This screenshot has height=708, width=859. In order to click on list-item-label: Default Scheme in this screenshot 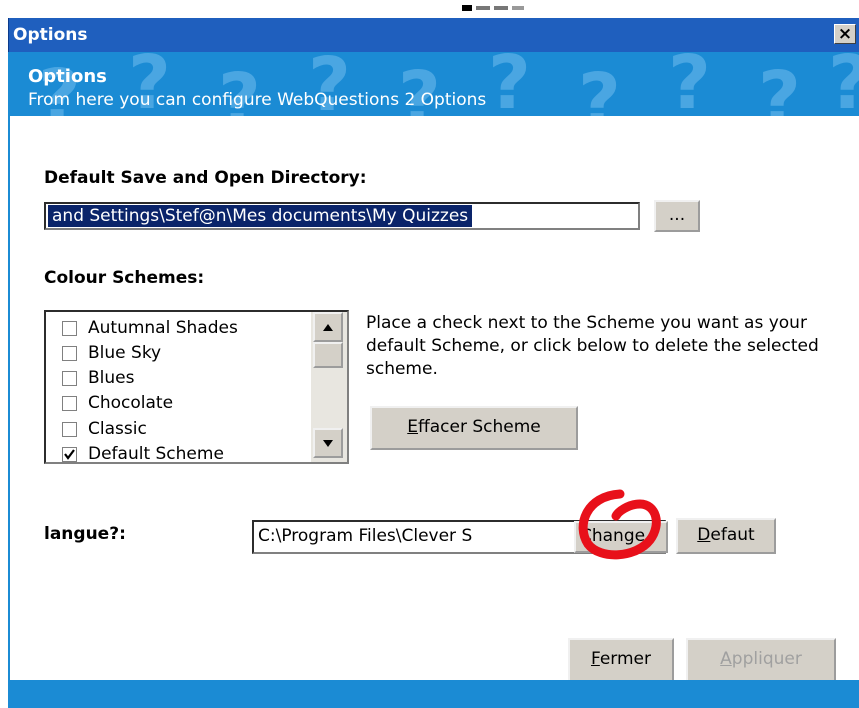, I will do `click(156, 454)`.